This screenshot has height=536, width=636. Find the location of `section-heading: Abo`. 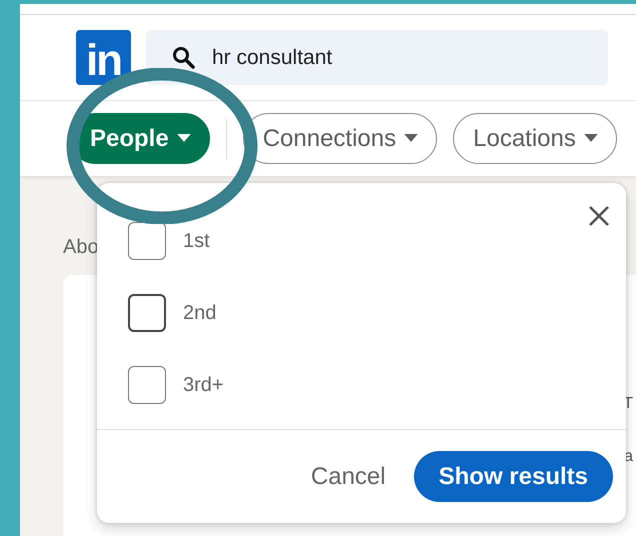

section-heading: Abo is located at coordinates (81, 247).